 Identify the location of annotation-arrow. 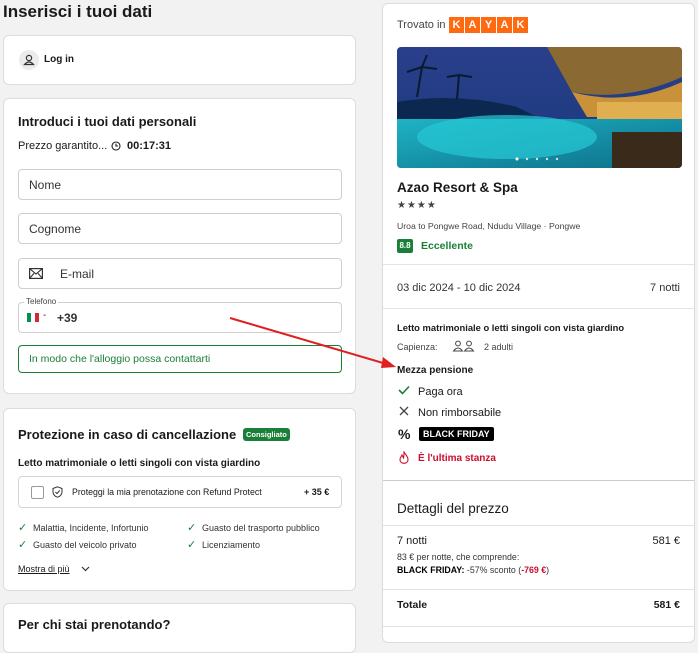
(312, 342).